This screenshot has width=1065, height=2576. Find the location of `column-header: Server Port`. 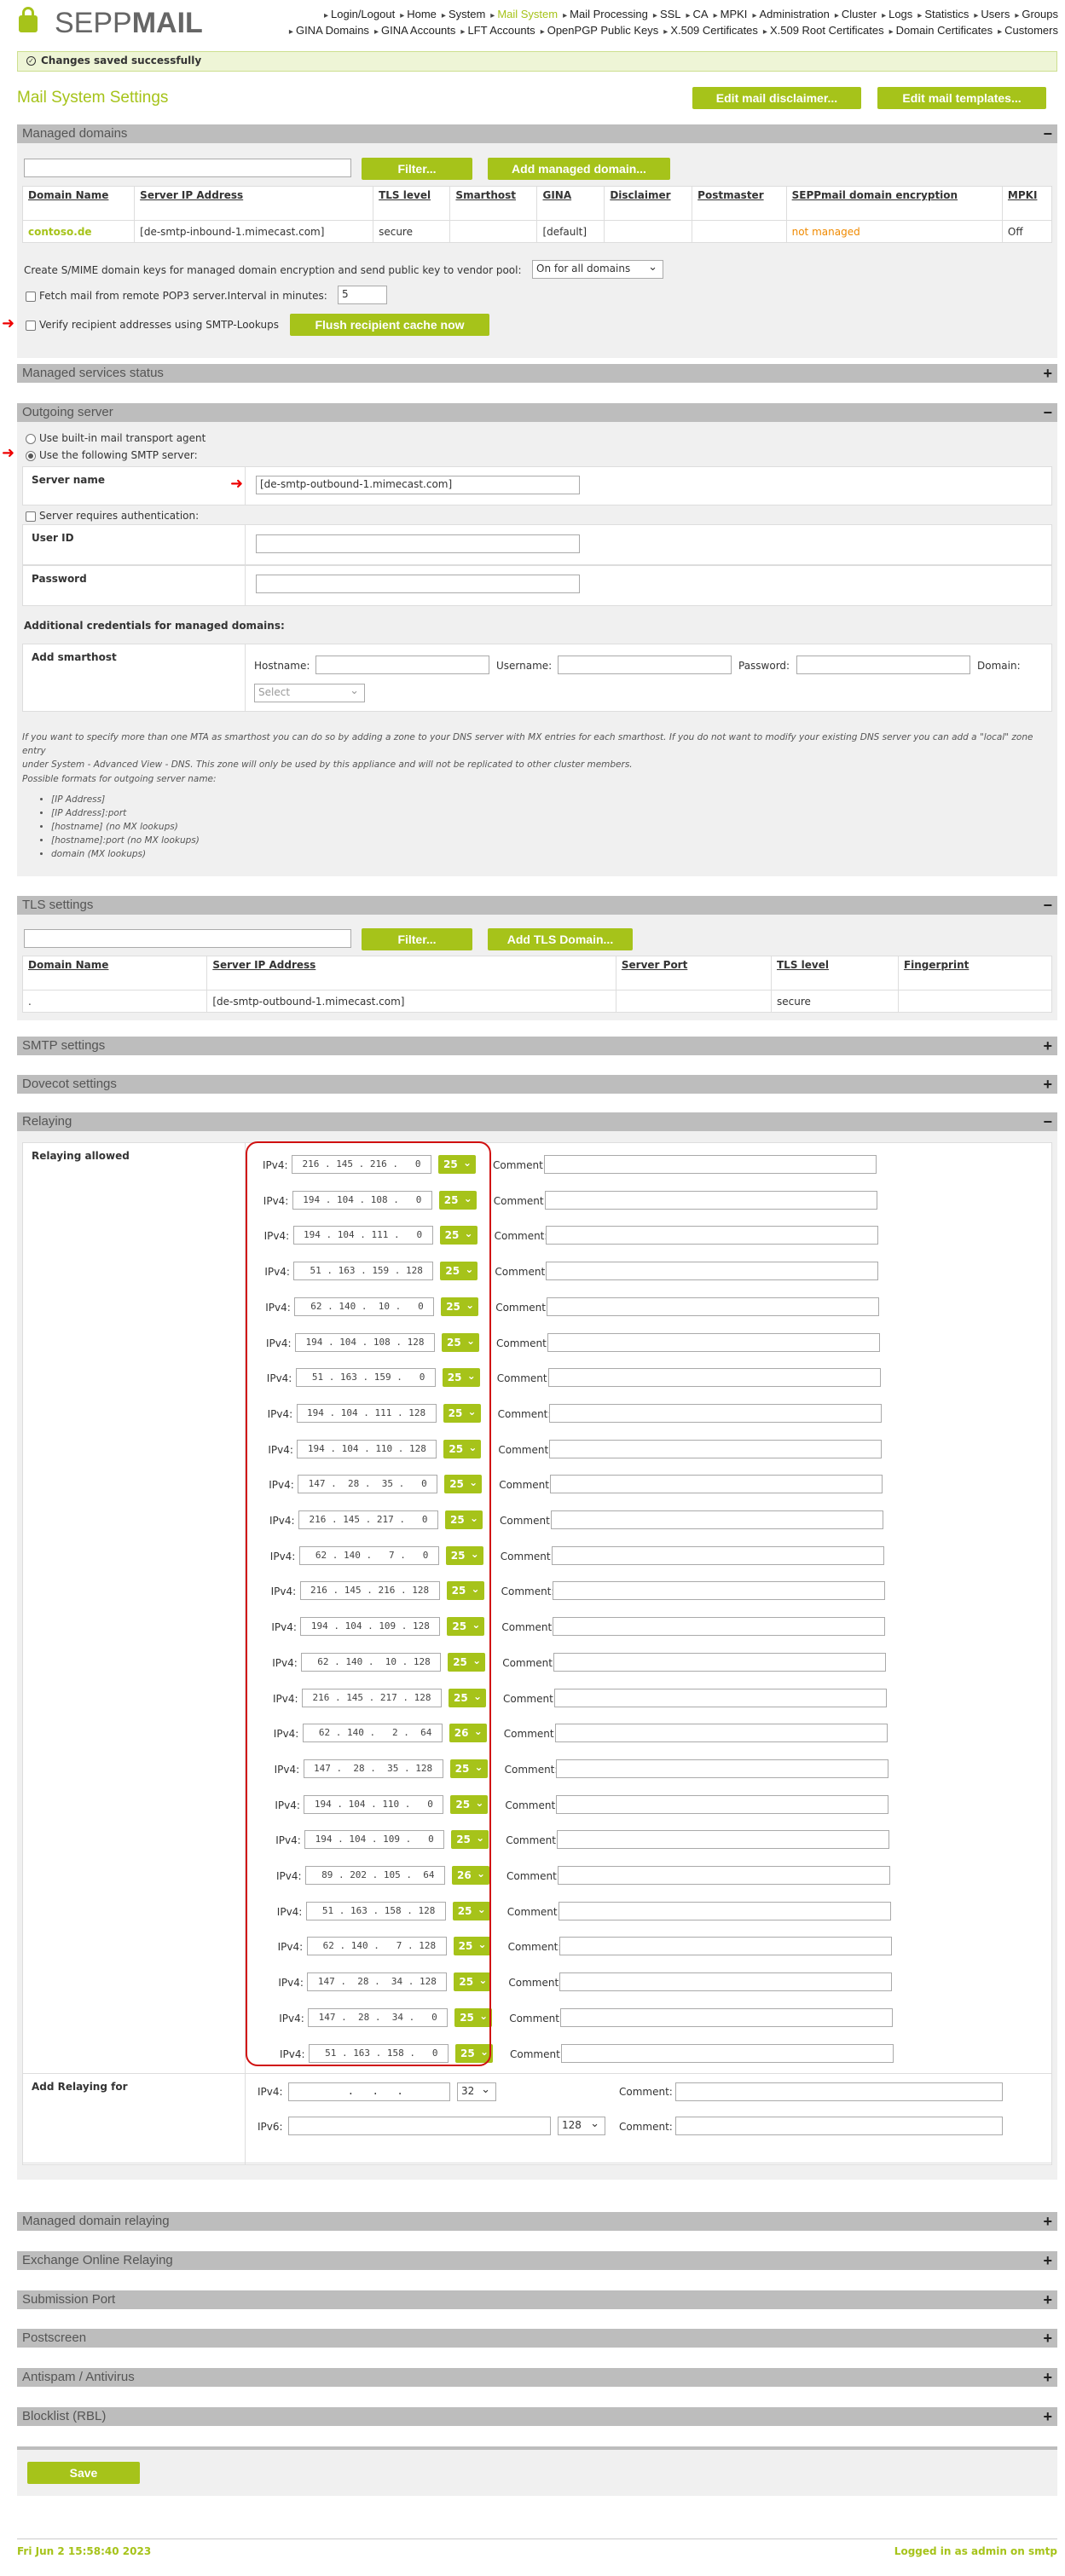

column-header: Server Port is located at coordinates (694, 973).